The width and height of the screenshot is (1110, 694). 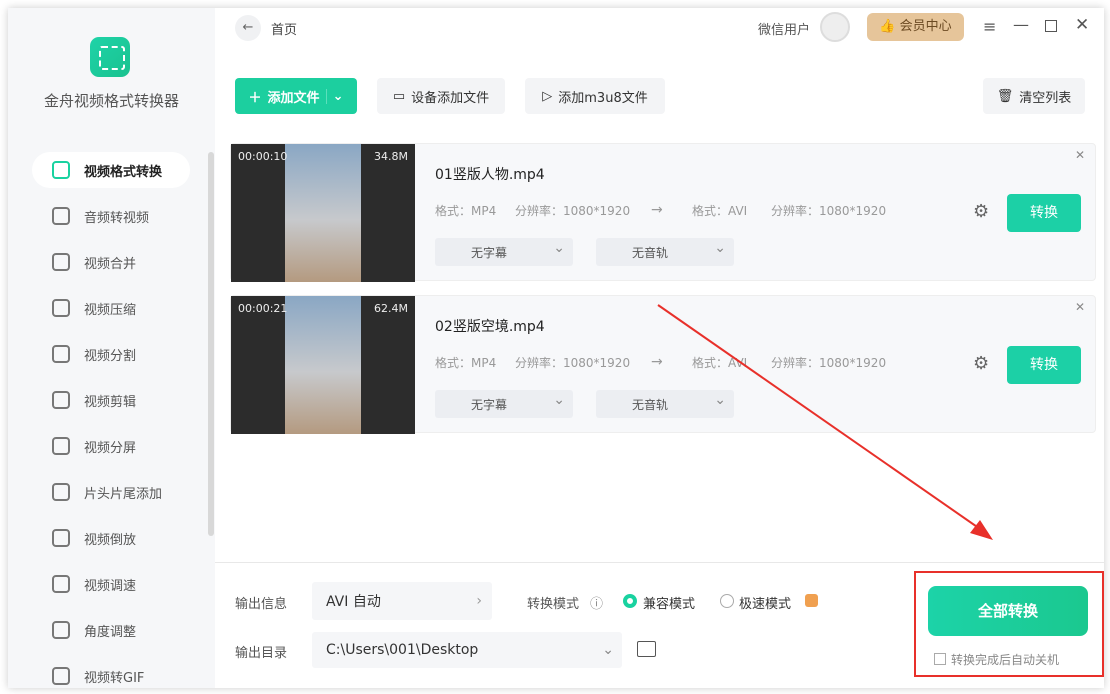 What do you see at coordinates (889, 26) in the screenshot?
I see `thumb-icon: 👍` at bounding box center [889, 26].